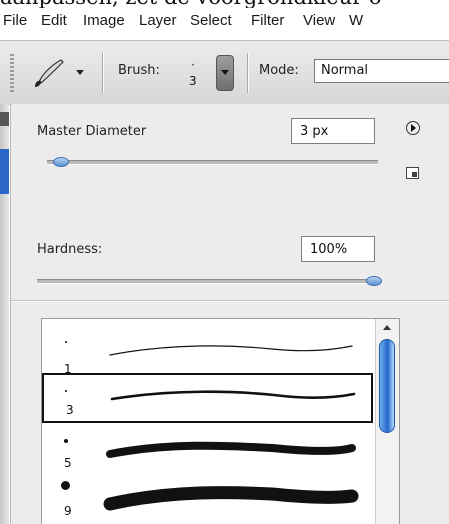  Describe the element at coordinates (70, 410) in the screenshot. I see `brush-preset-size: 3` at that location.